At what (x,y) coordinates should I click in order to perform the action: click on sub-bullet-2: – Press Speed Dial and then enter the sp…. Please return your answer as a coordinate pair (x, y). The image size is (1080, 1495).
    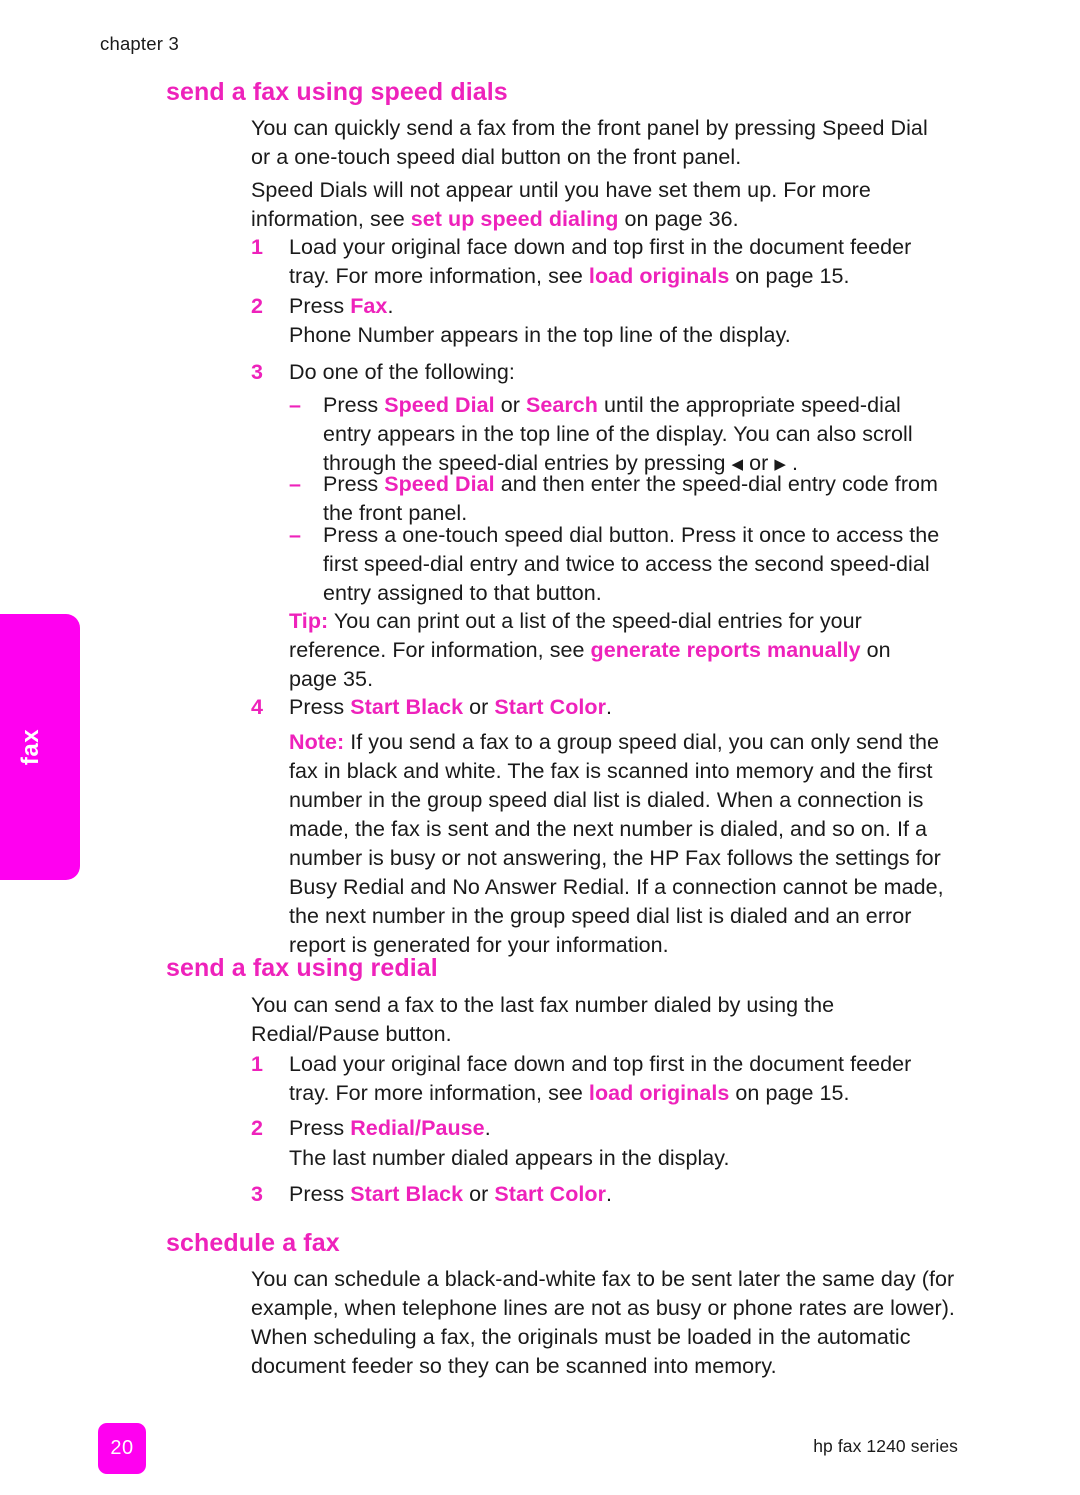
    Looking at the image, I should click on (620, 499).